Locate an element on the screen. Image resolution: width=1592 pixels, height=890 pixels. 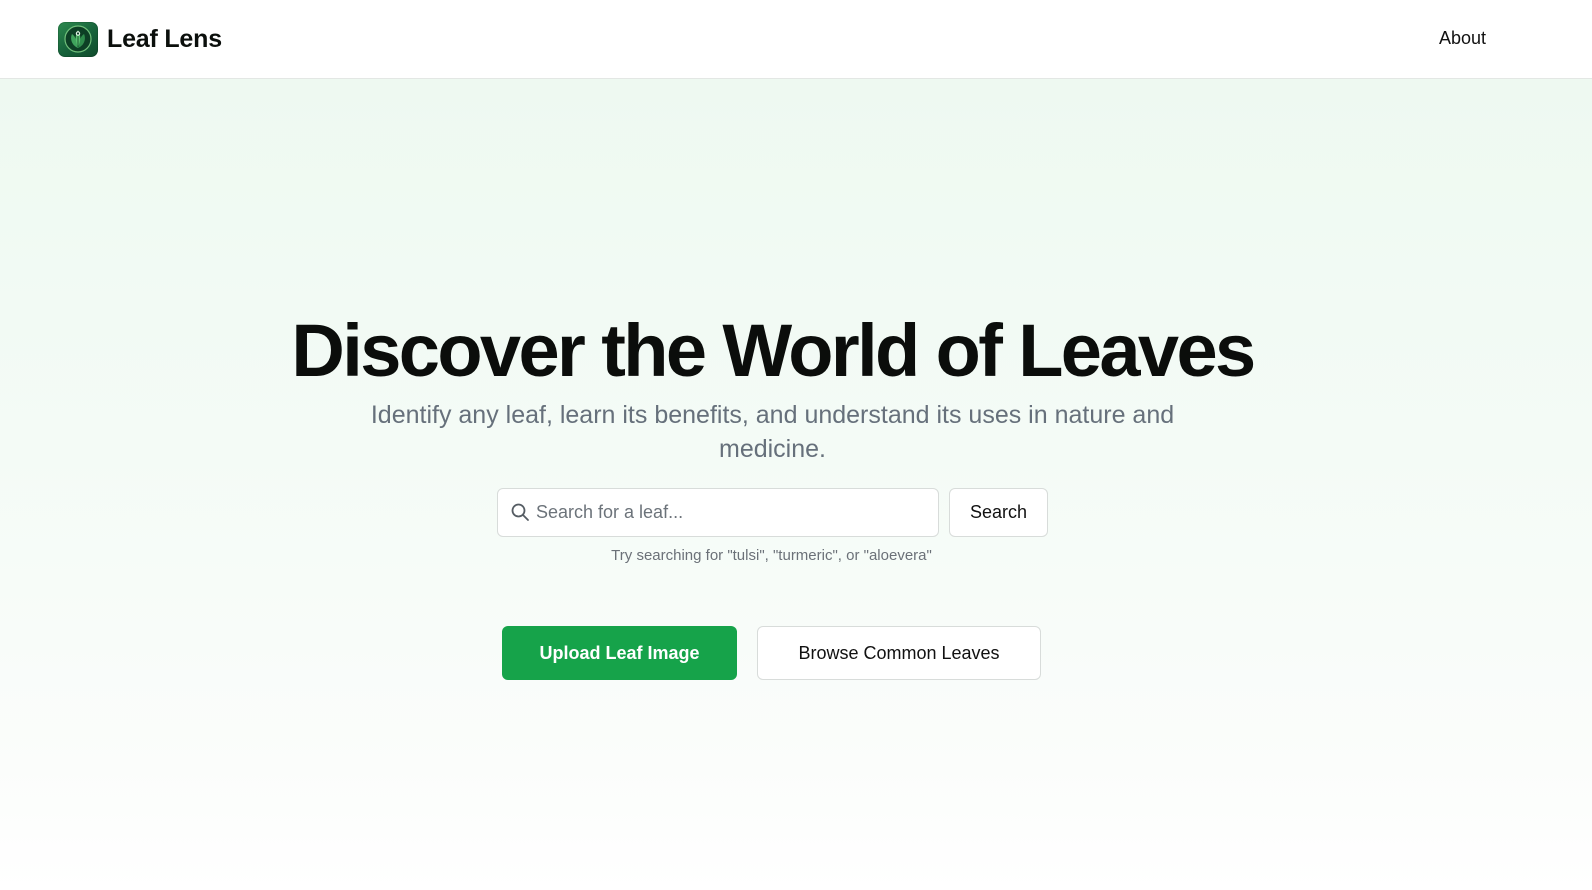
brand-name: Leaf Lens is located at coordinates (164, 38).